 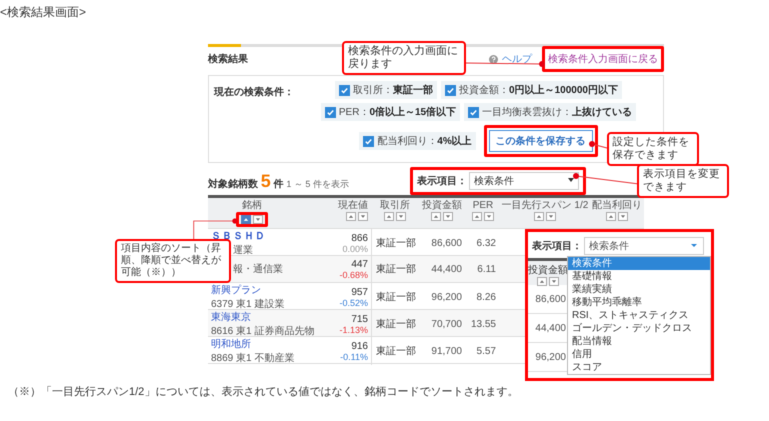 I want to click on price-change: -0.52%, so click(x=353, y=303).